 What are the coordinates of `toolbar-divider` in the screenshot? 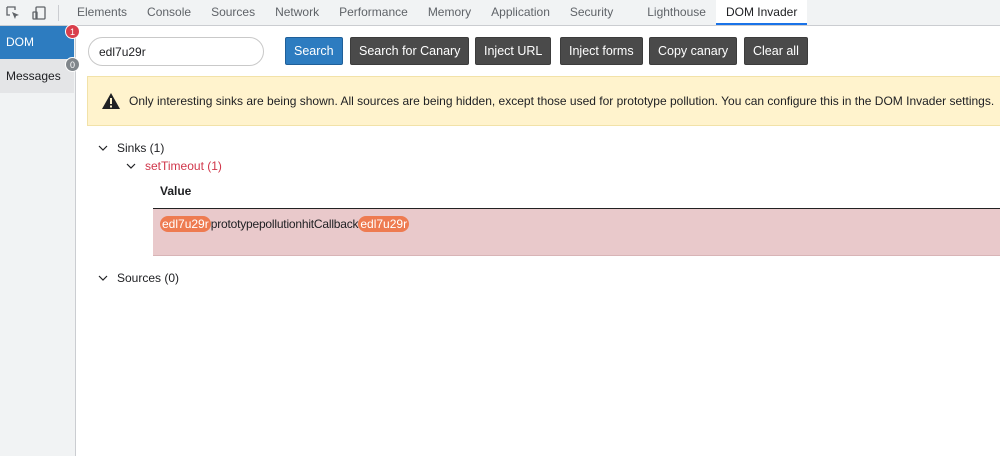 It's located at (58, 12).